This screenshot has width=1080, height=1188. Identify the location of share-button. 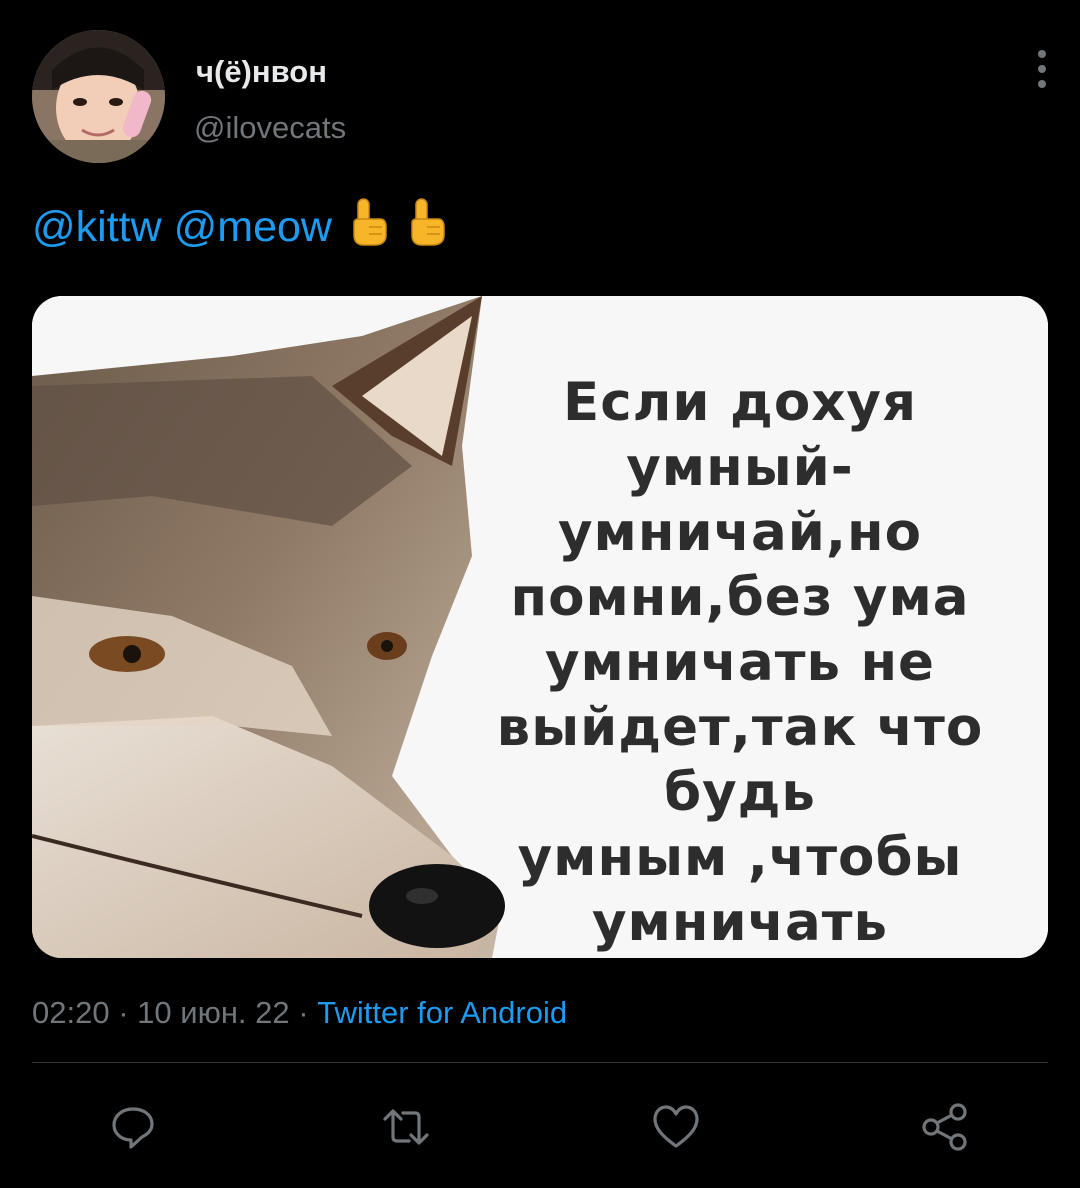
(945, 1127).